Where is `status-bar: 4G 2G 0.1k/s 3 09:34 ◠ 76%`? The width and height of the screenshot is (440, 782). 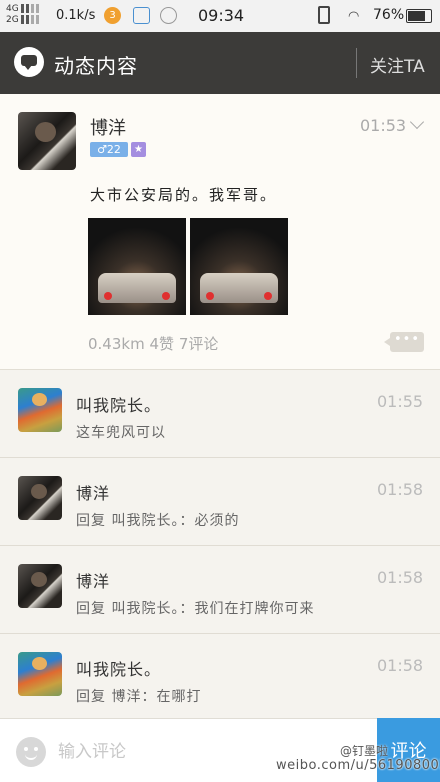
status-bar: 4G 2G 0.1k/s 3 09:34 ◠ 76% is located at coordinates (220, 16).